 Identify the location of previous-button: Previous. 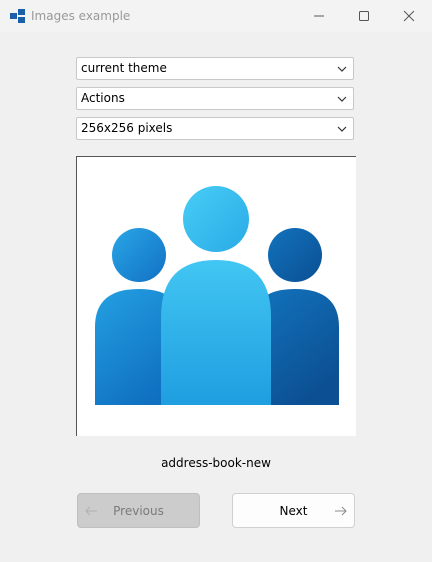
(138, 510).